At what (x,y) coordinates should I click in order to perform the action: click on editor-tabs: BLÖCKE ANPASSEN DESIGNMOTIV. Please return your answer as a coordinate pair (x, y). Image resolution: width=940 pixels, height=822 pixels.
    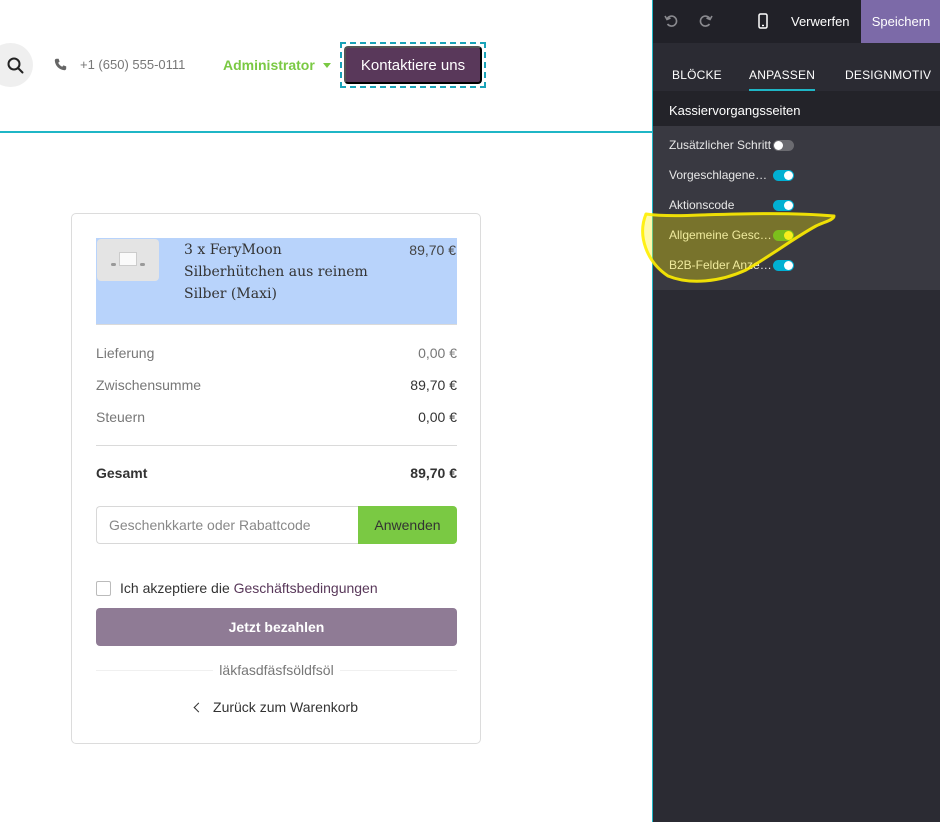
    Looking at the image, I should click on (796, 67).